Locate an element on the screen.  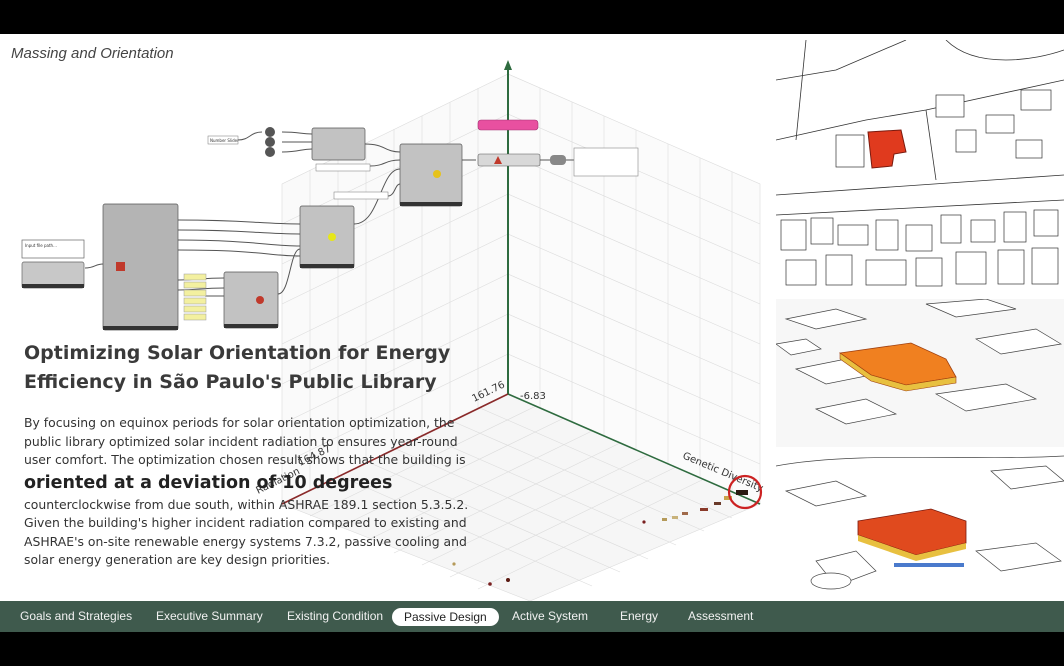
axis-value-2: -6.83 is located at coordinates (533, 396).